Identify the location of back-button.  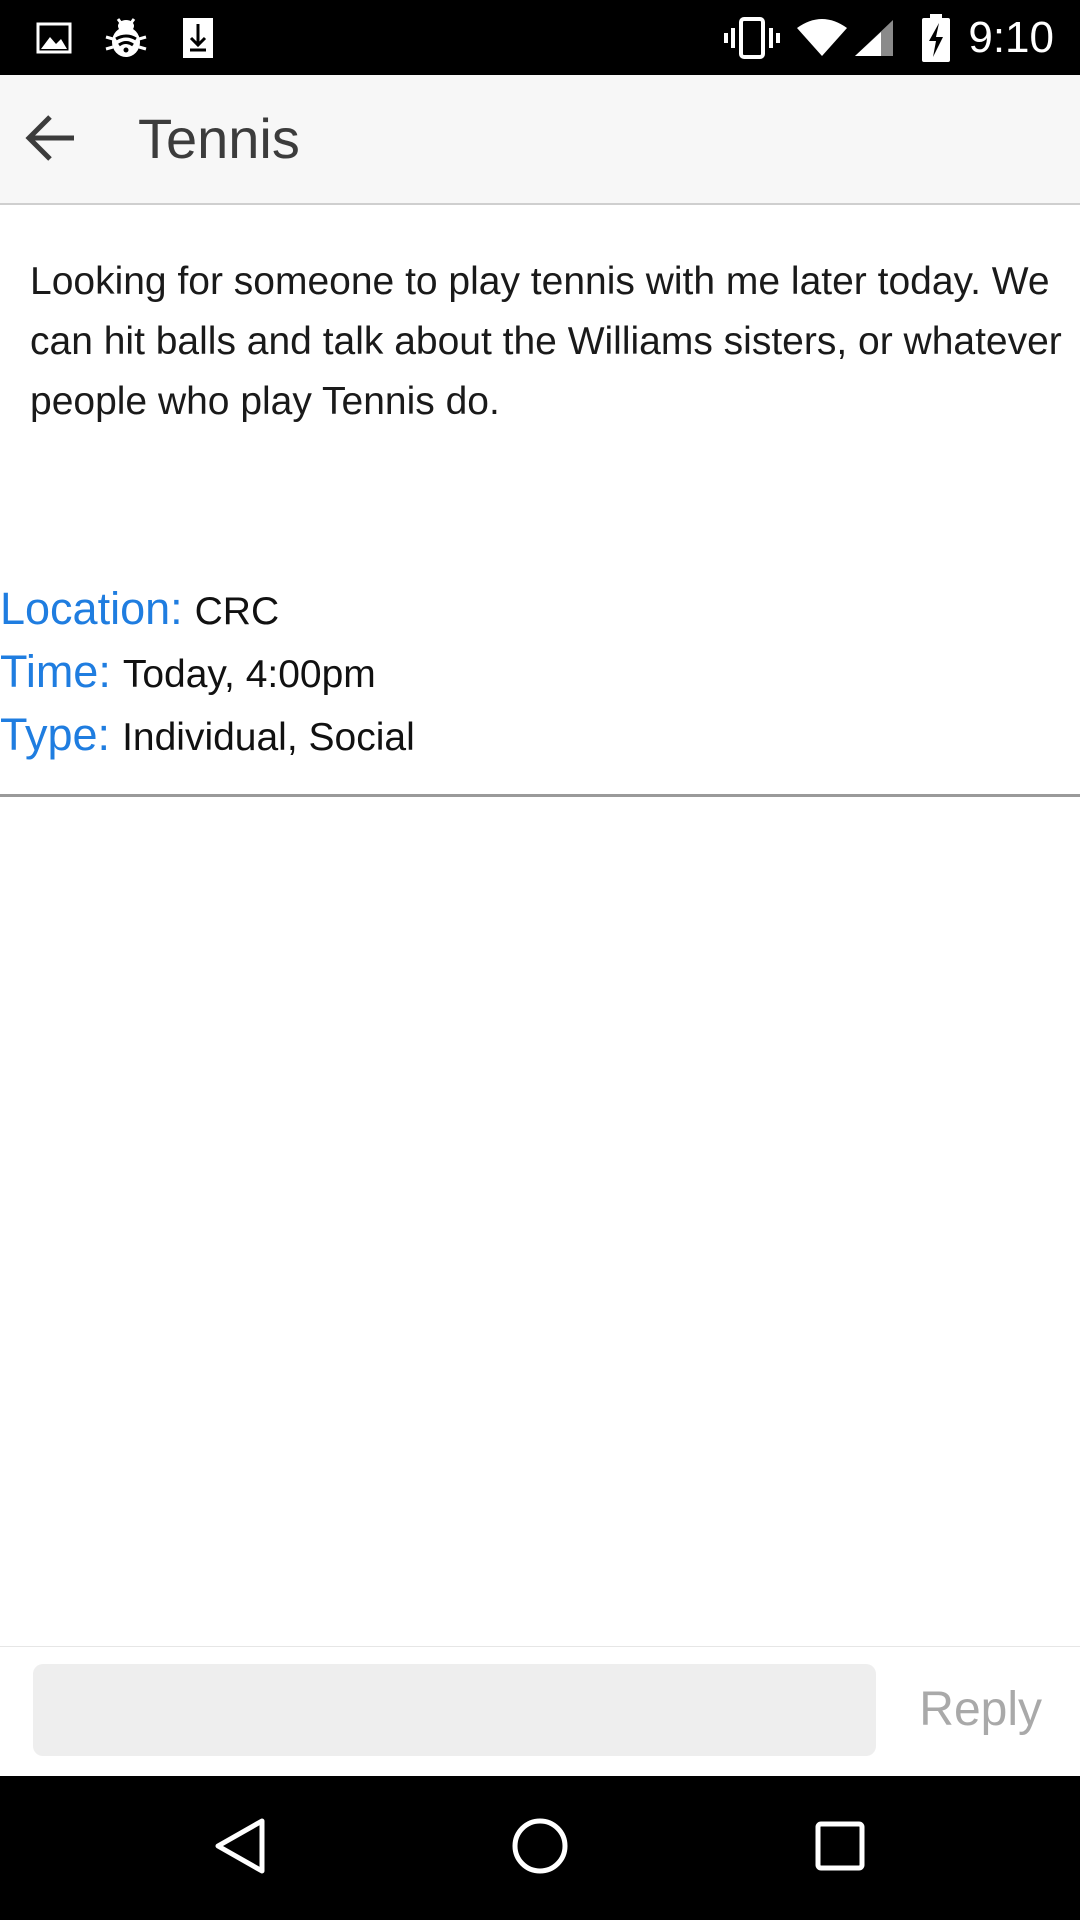
(50, 140).